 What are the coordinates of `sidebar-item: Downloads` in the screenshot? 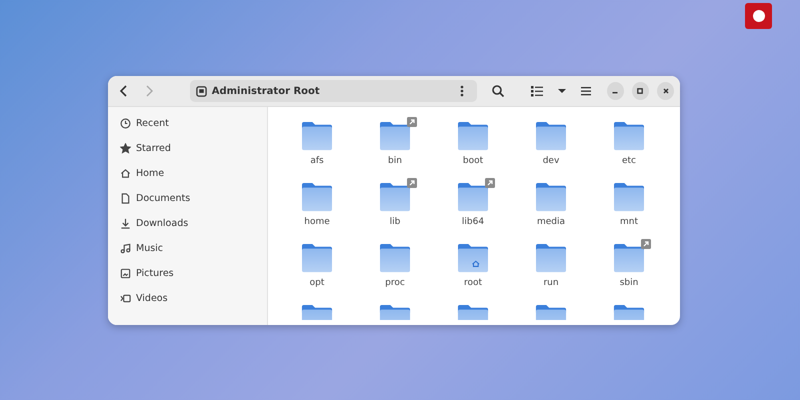 It's located at (162, 223).